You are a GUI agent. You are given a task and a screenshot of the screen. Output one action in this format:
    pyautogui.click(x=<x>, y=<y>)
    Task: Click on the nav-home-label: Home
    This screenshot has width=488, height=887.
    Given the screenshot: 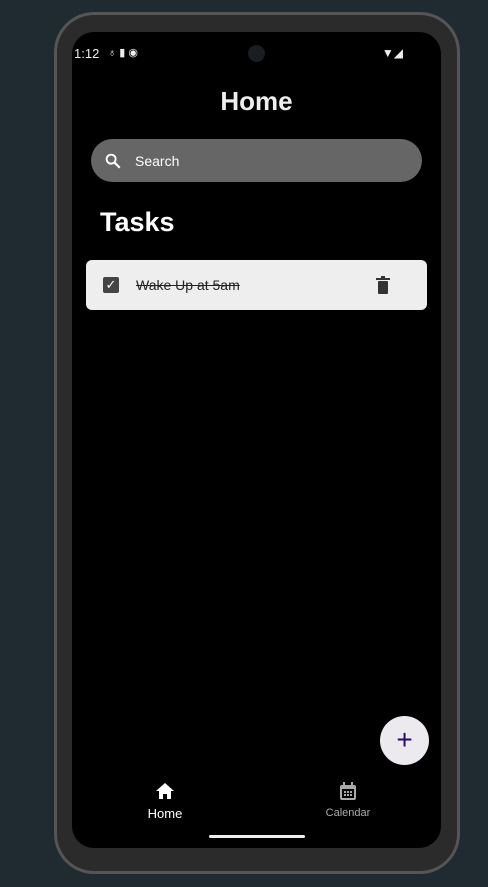 What is the action you would take?
    pyautogui.click(x=165, y=813)
    